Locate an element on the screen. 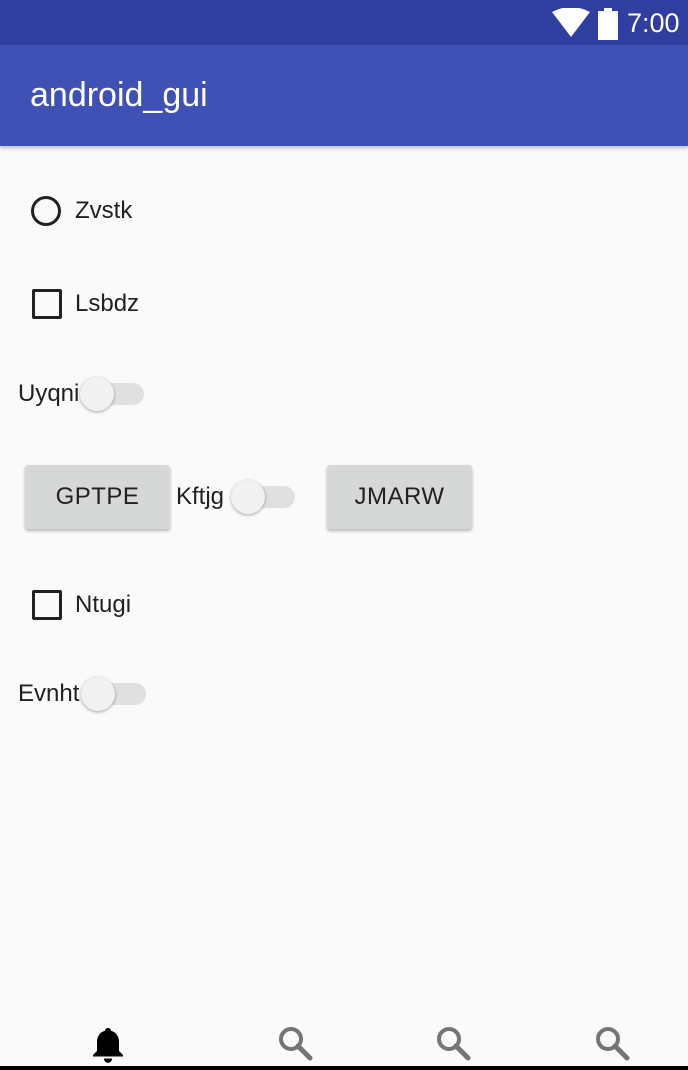 The image size is (688, 1070). battery-icon is located at coordinates (608, 24).